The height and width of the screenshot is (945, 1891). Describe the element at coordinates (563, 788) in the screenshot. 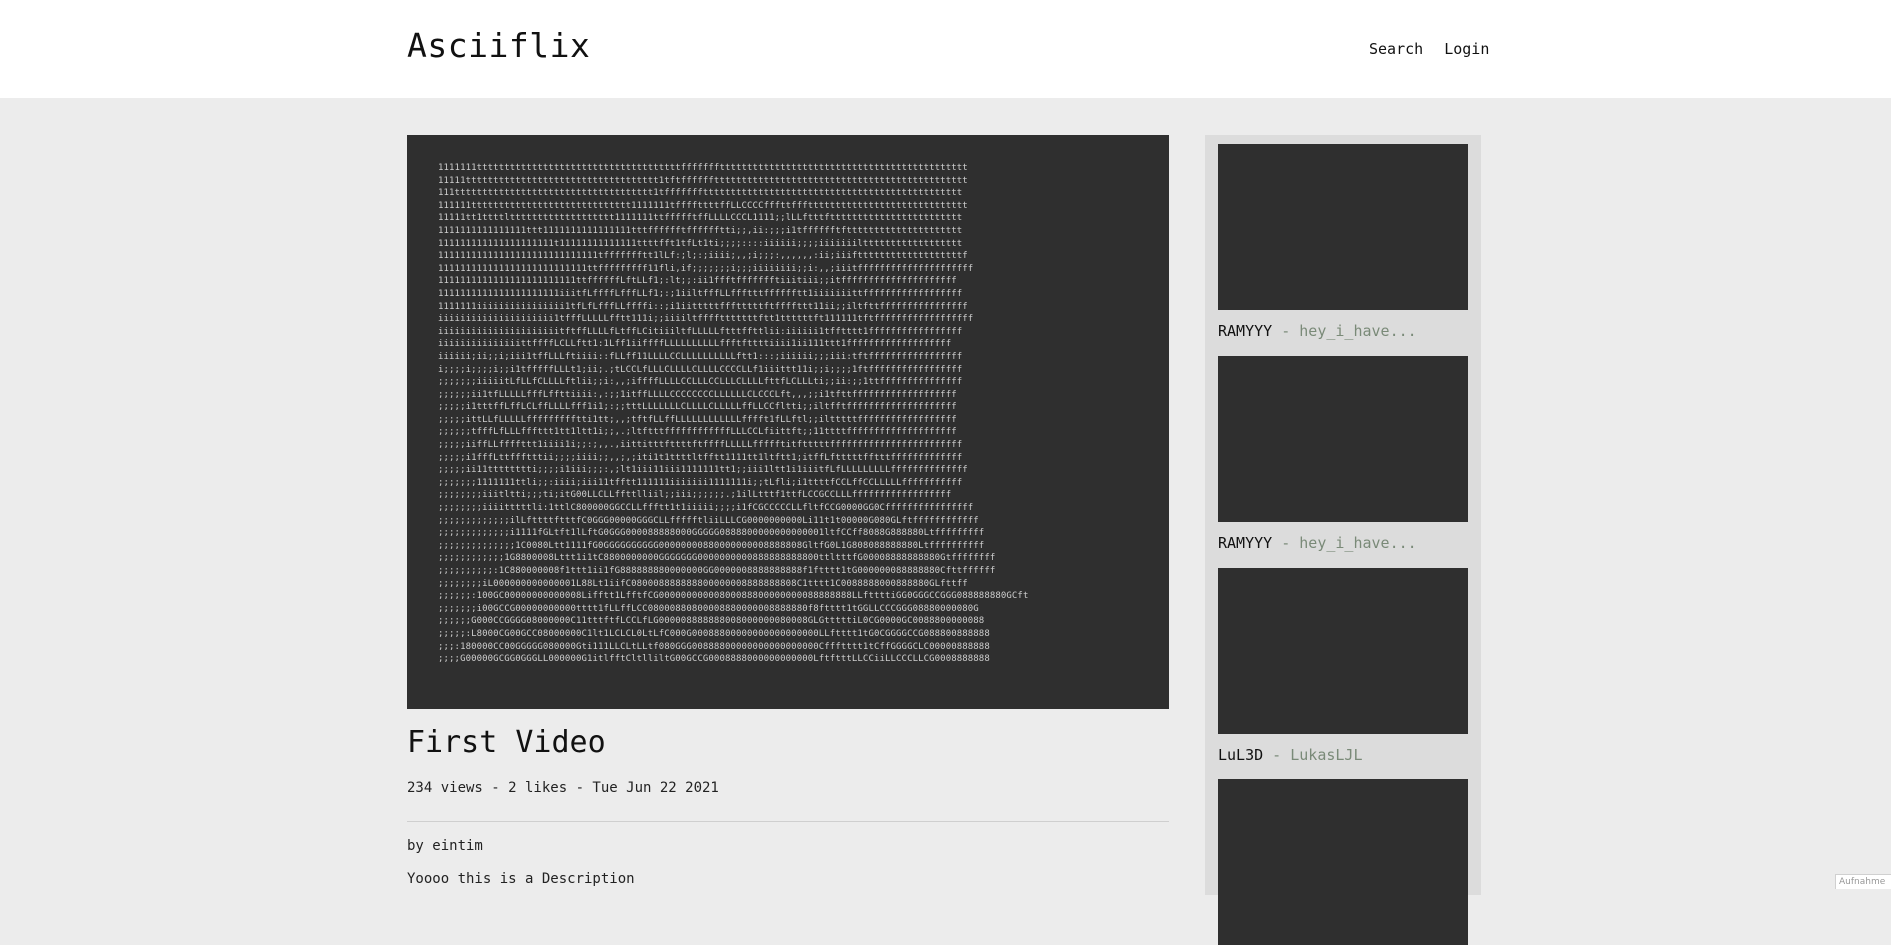

I see `video-stats: 234 views - 2 likes - Tue Jun 22 2021` at that location.